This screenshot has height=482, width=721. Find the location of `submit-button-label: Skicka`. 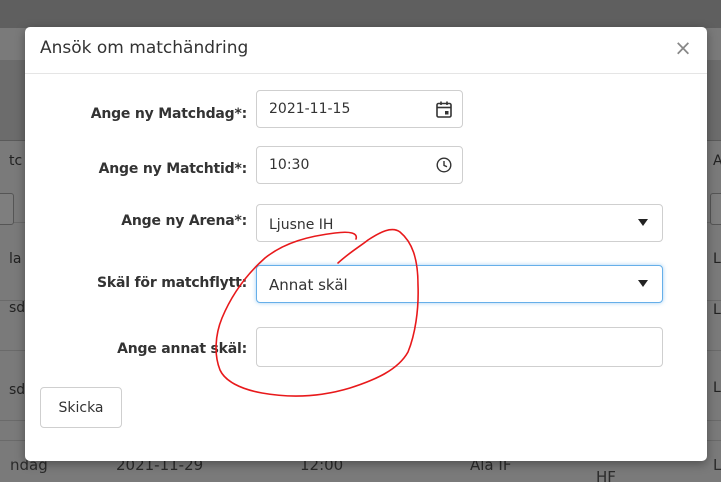

submit-button-label: Skicka is located at coordinates (81, 407).